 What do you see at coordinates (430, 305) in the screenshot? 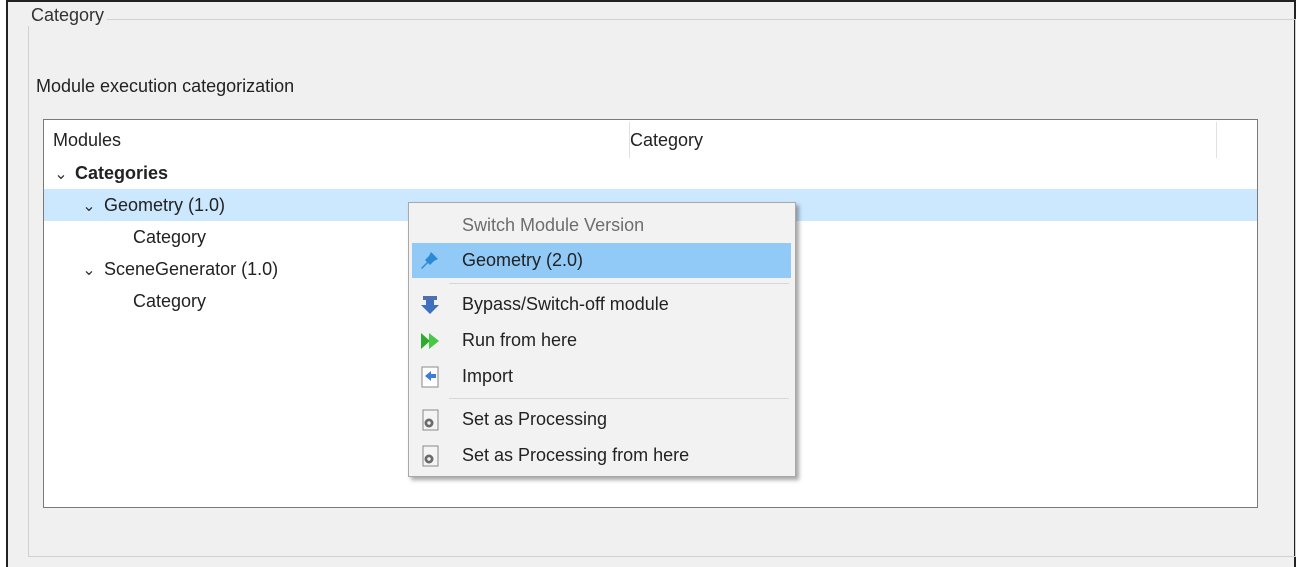
I see `bypass-arrow-icon` at bounding box center [430, 305].